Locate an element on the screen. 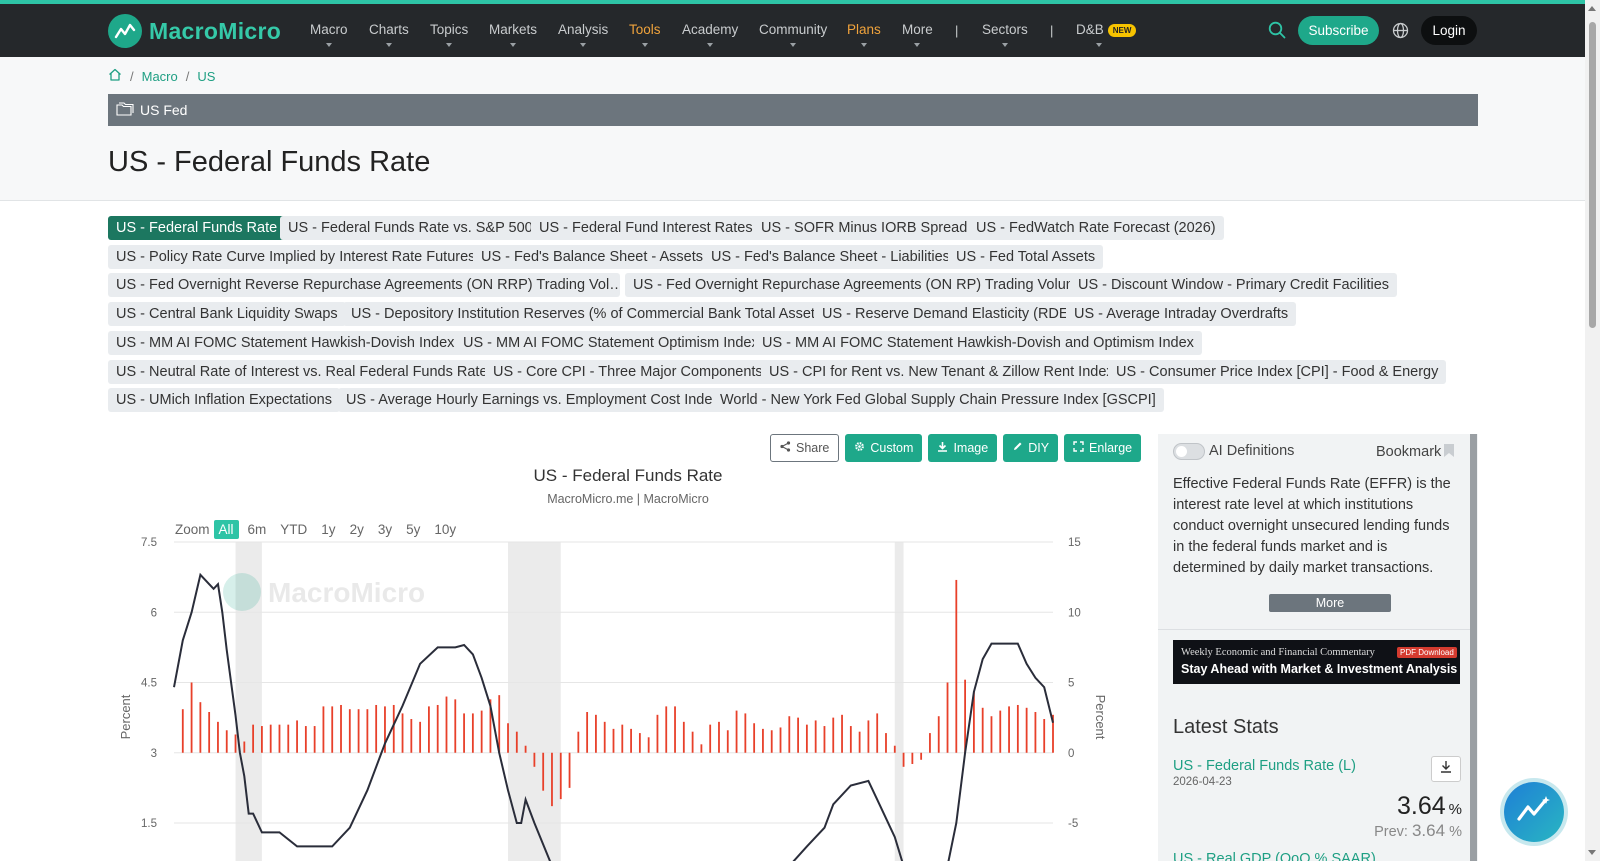 The width and height of the screenshot is (1600, 861). y-right-tick-label: 10 is located at coordinates (1074, 613).